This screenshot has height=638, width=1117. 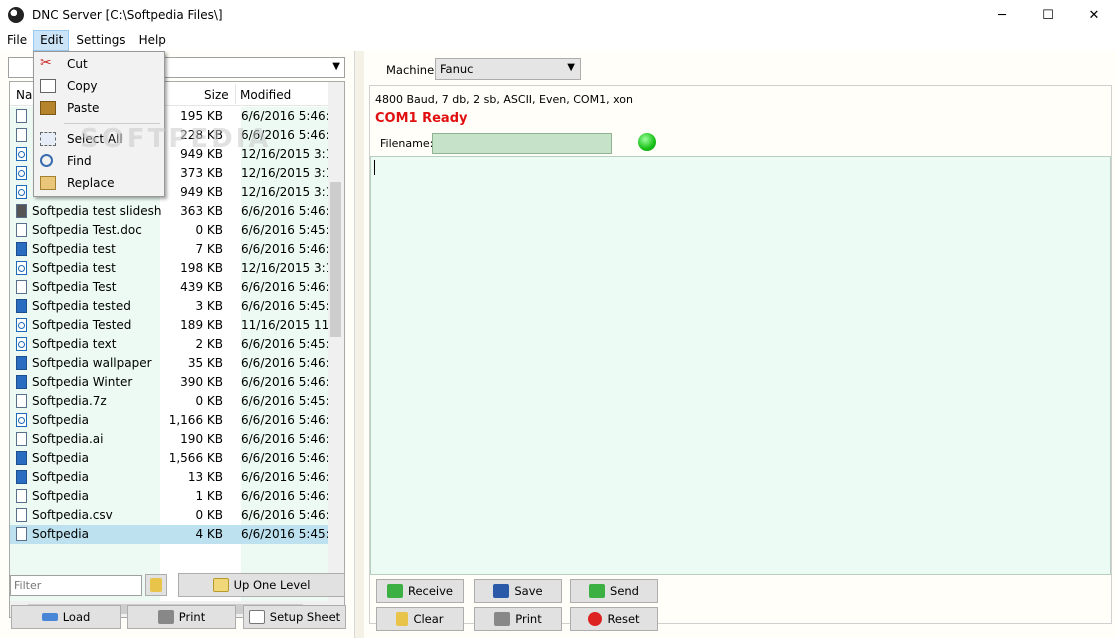 What do you see at coordinates (201, 116) in the screenshot?
I see `file-size: 195 KB` at bounding box center [201, 116].